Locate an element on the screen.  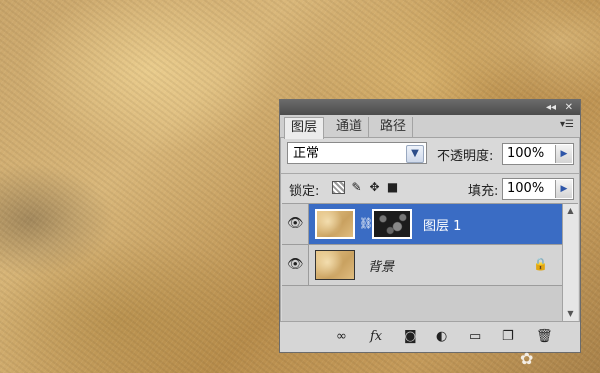
opacity-field: 100% ▶ is located at coordinates (538, 154).